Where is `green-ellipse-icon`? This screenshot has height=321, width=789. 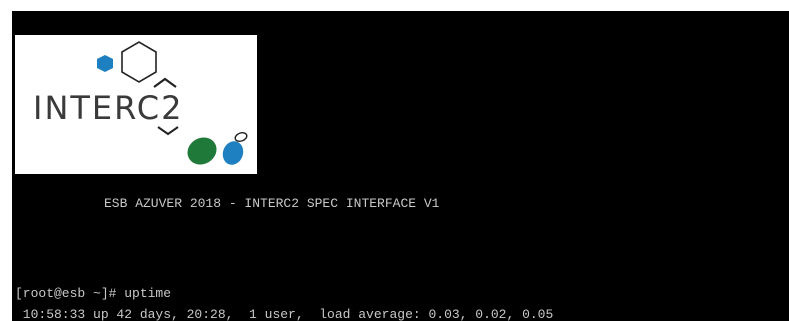
green-ellipse-icon is located at coordinates (202, 151).